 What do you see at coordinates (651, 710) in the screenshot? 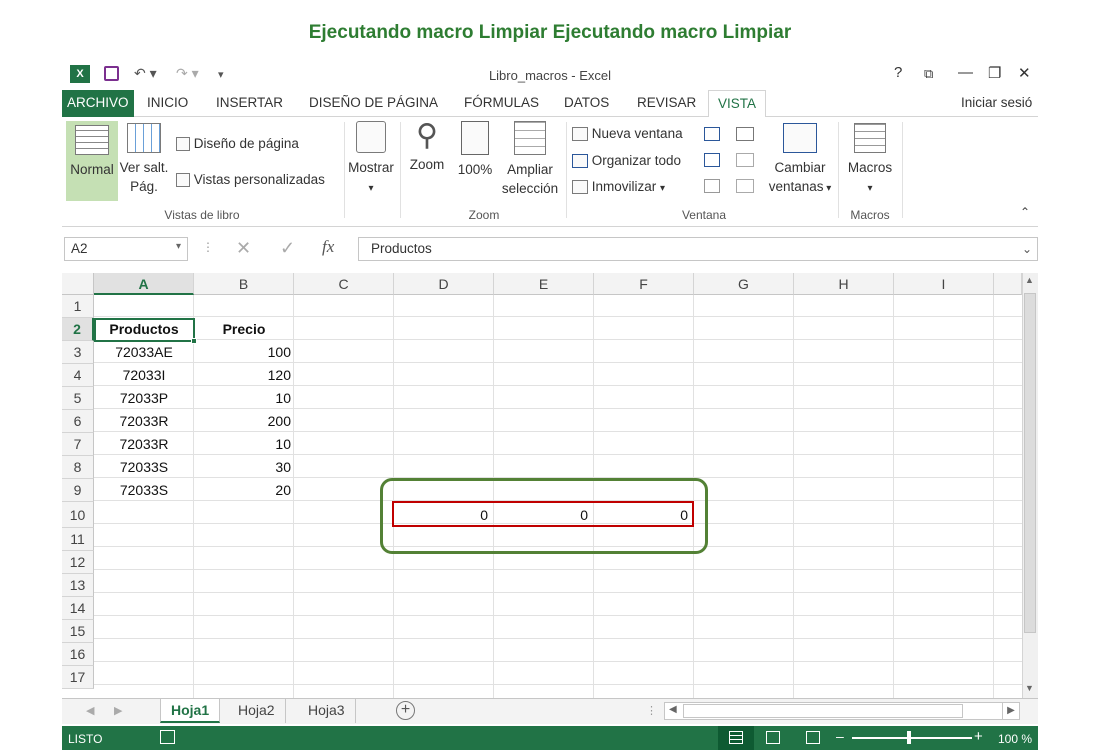
I see `tab-split-dots-icon: ⋮` at bounding box center [651, 710].